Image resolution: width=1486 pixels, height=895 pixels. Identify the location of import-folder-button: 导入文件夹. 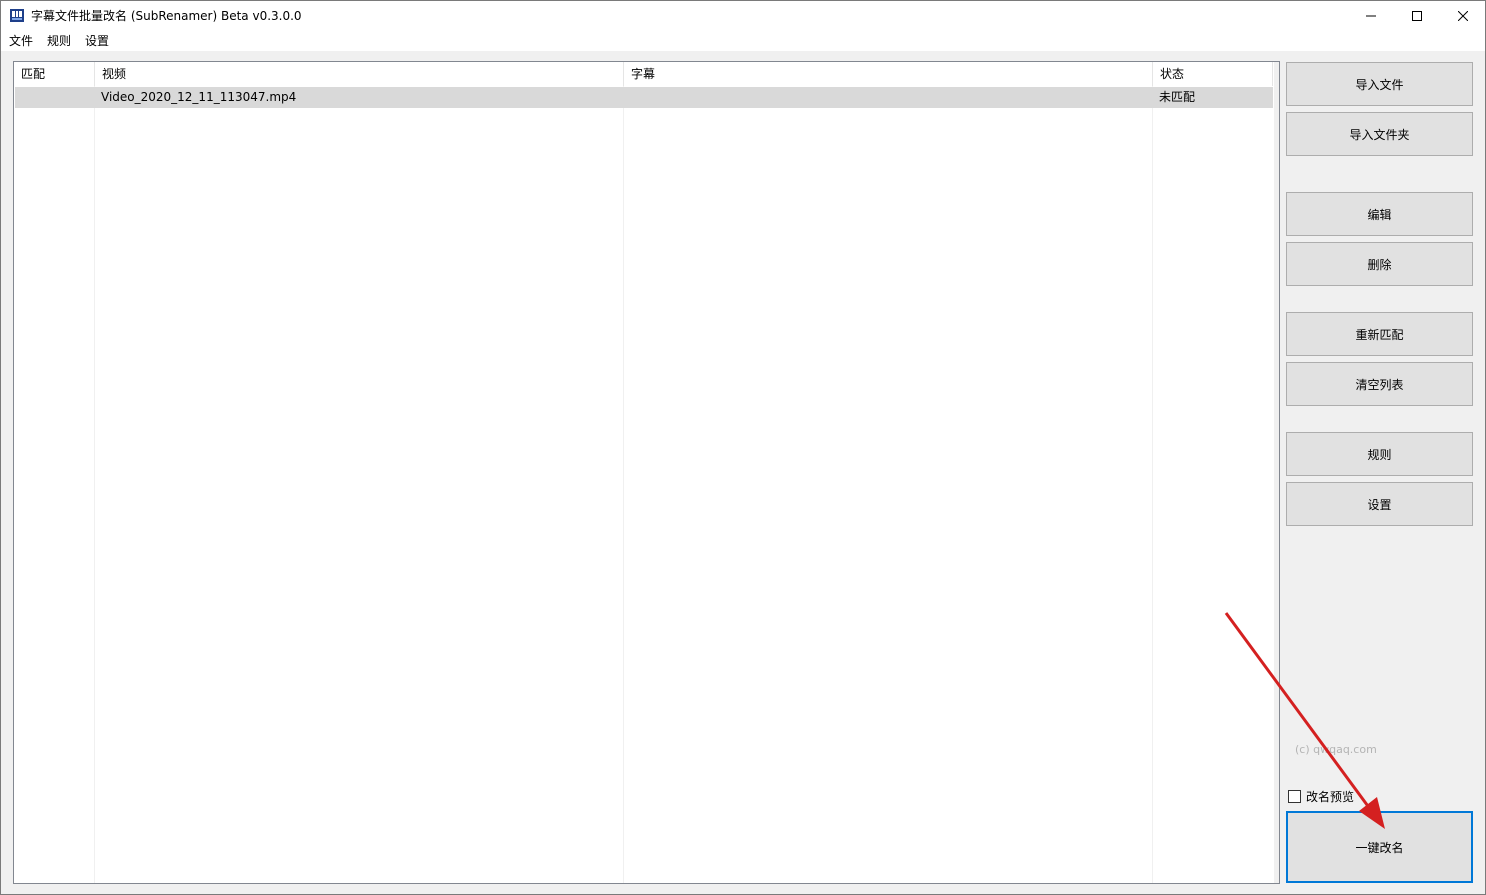
(1379, 134).